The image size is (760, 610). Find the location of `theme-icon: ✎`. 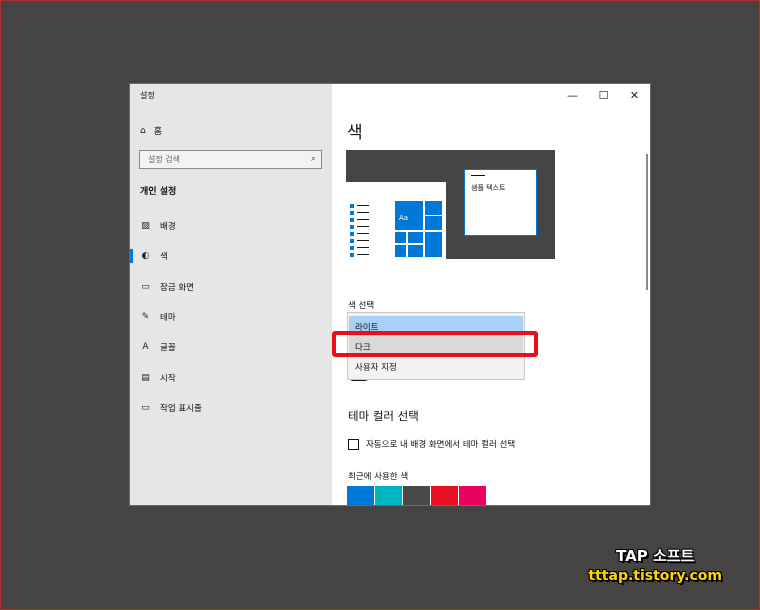

theme-icon: ✎ is located at coordinates (145, 317).